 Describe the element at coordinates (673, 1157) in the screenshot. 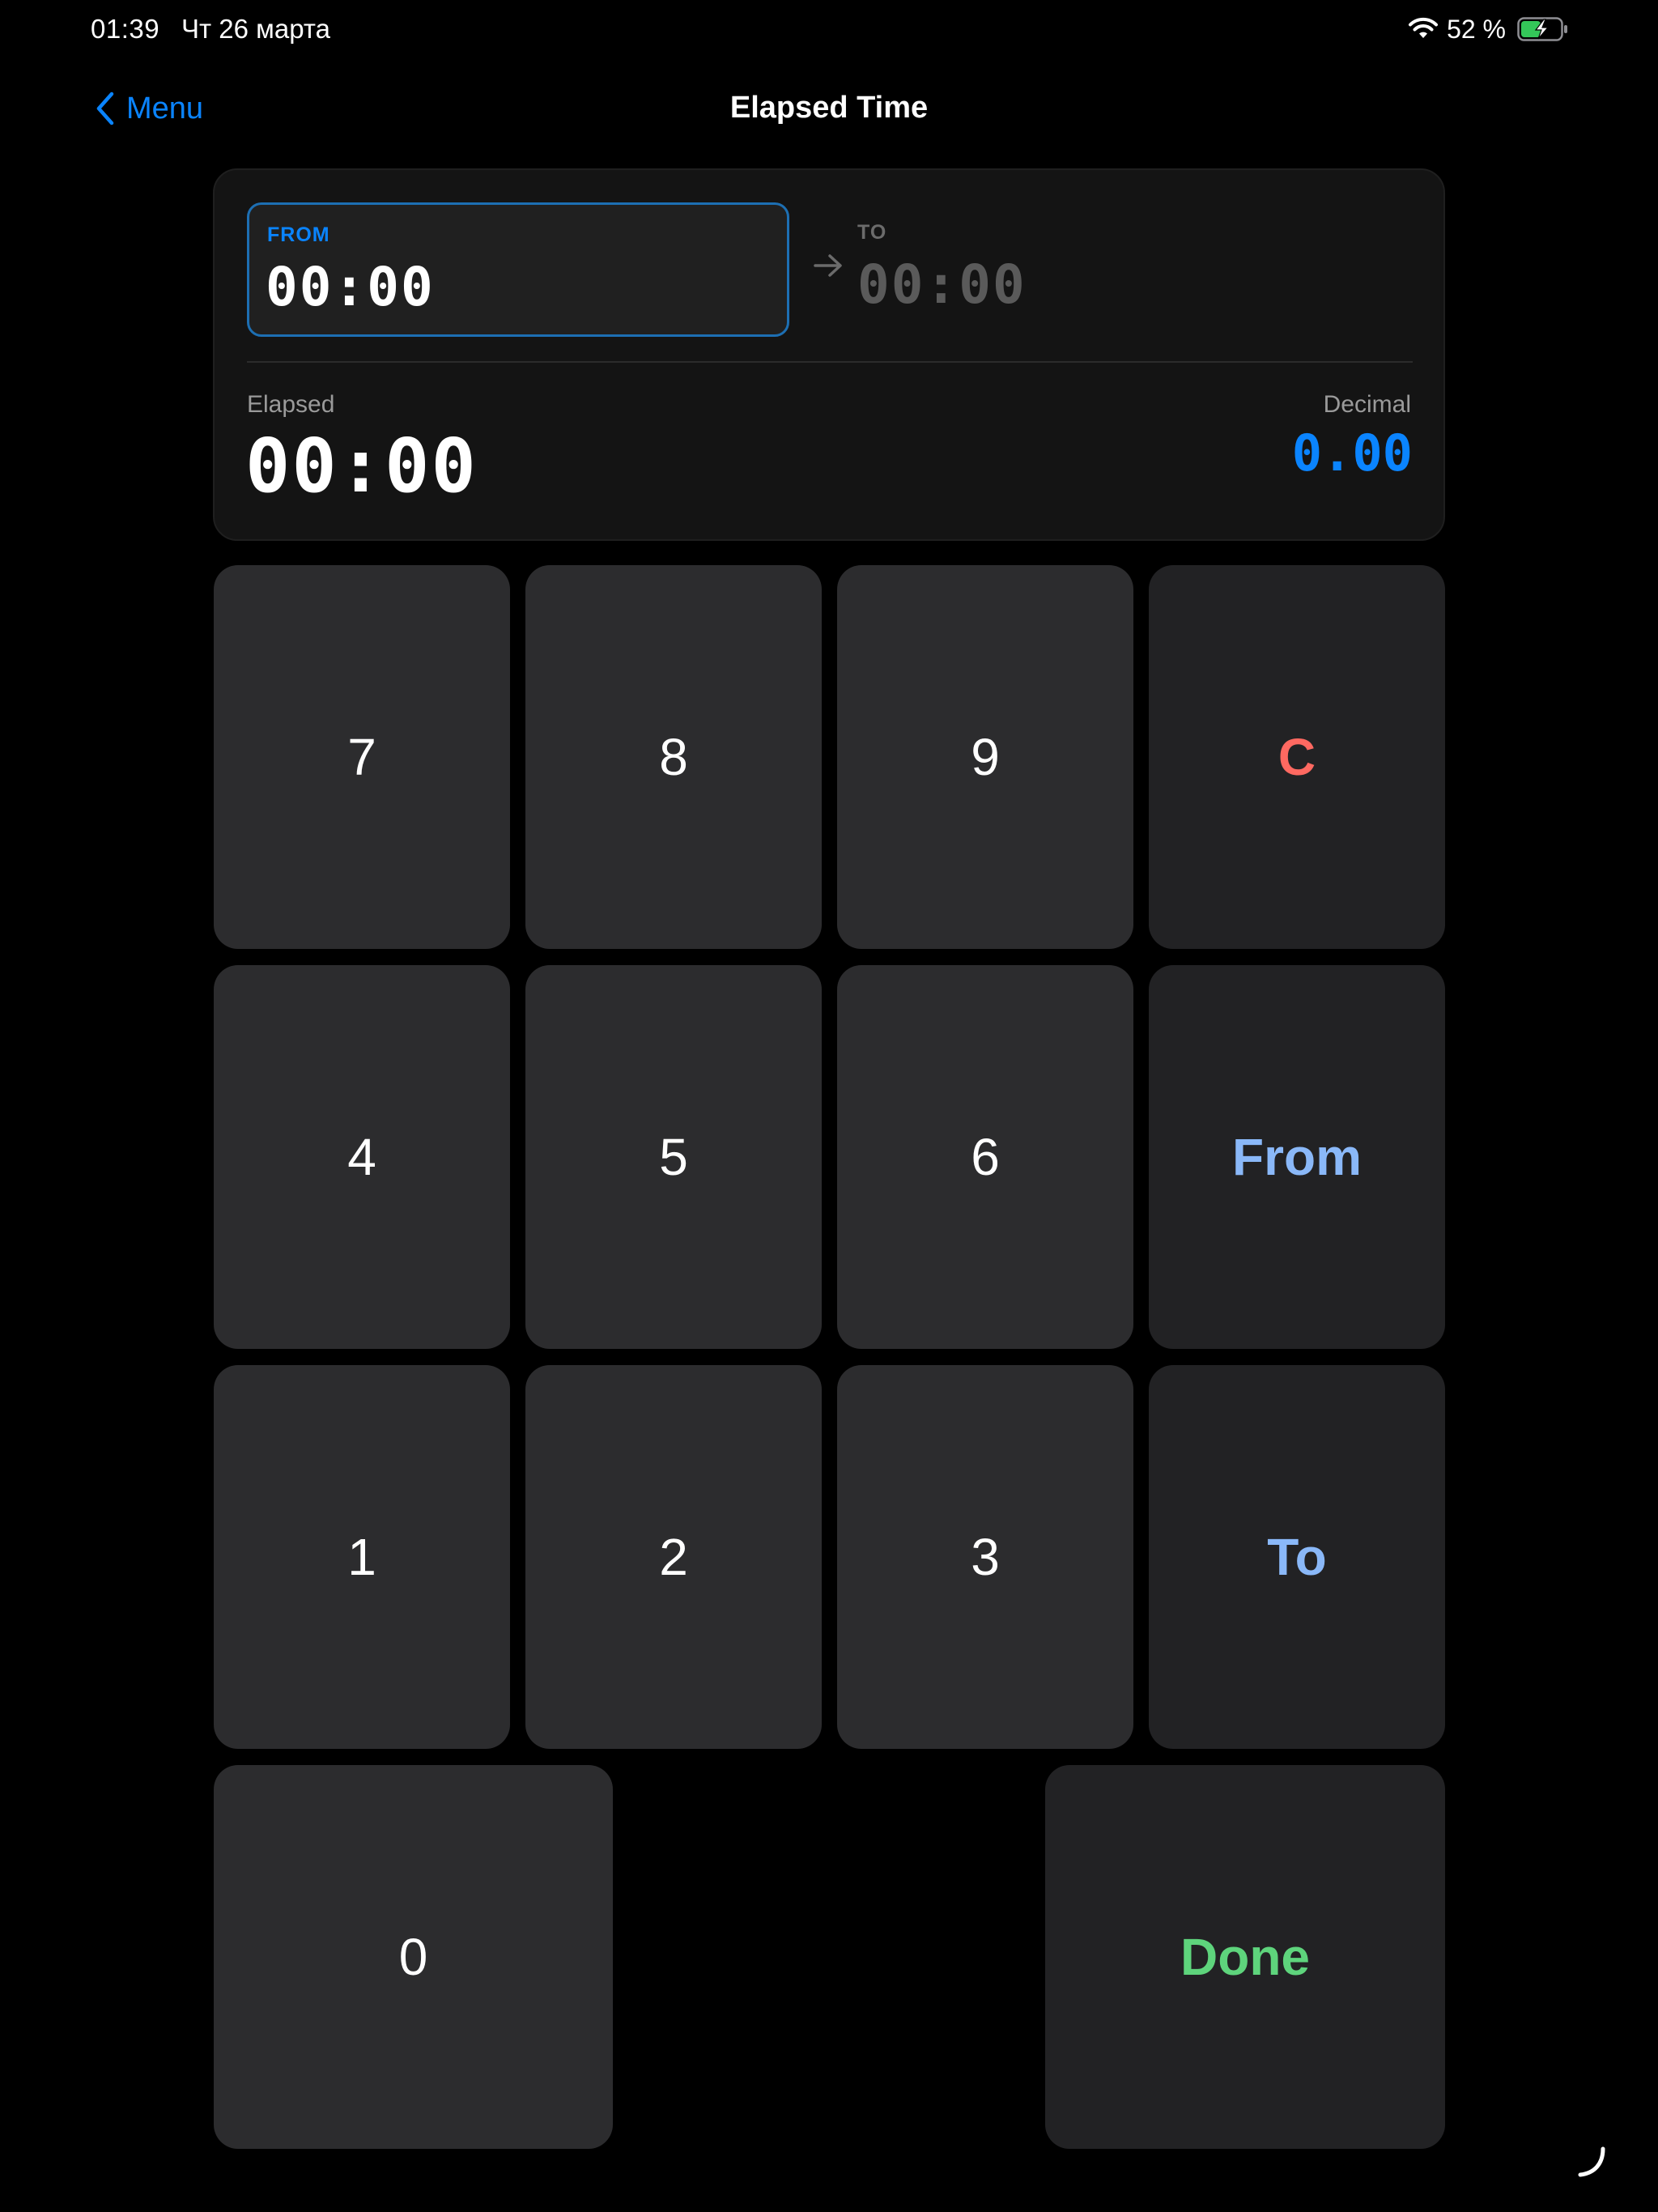

I see `key-5: 5` at that location.